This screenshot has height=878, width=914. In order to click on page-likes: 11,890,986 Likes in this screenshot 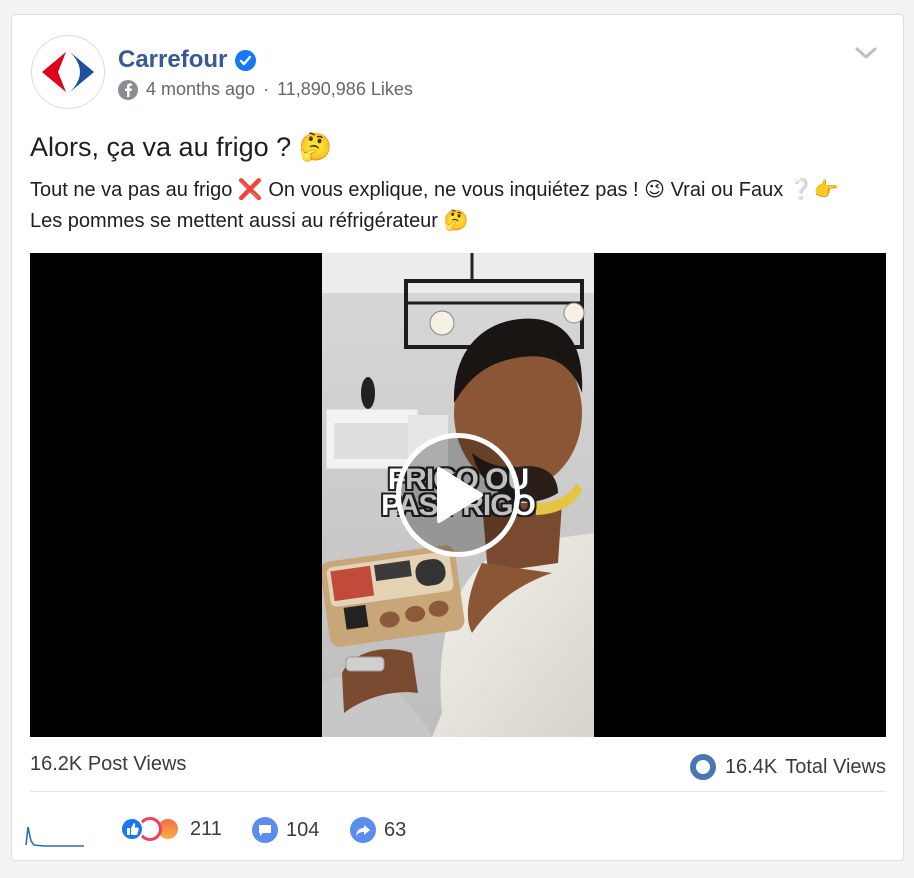, I will do `click(345, 89)`.